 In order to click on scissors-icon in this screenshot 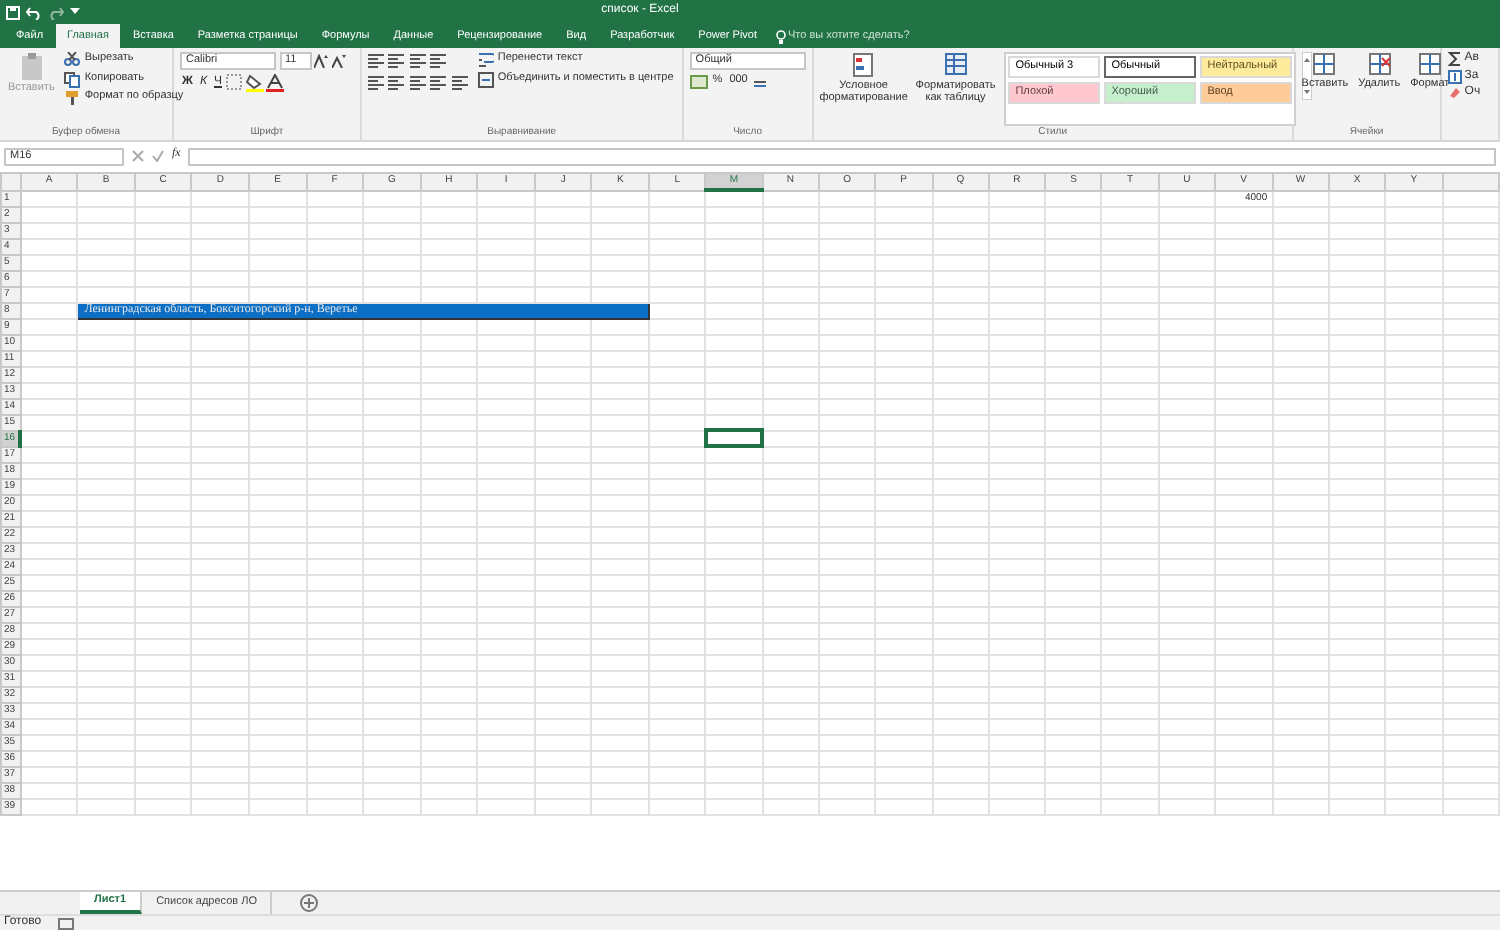, I will do `click(72, 60)`.